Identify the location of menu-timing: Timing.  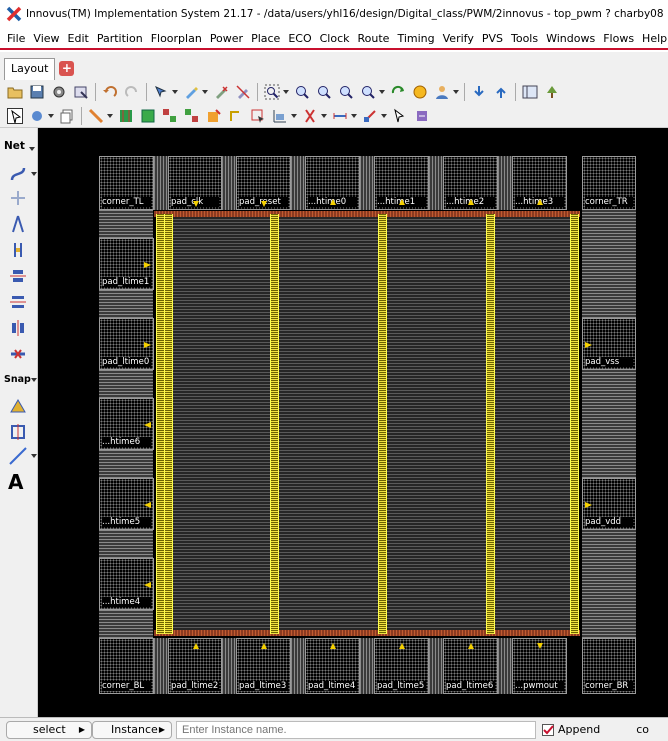
(415, 38).